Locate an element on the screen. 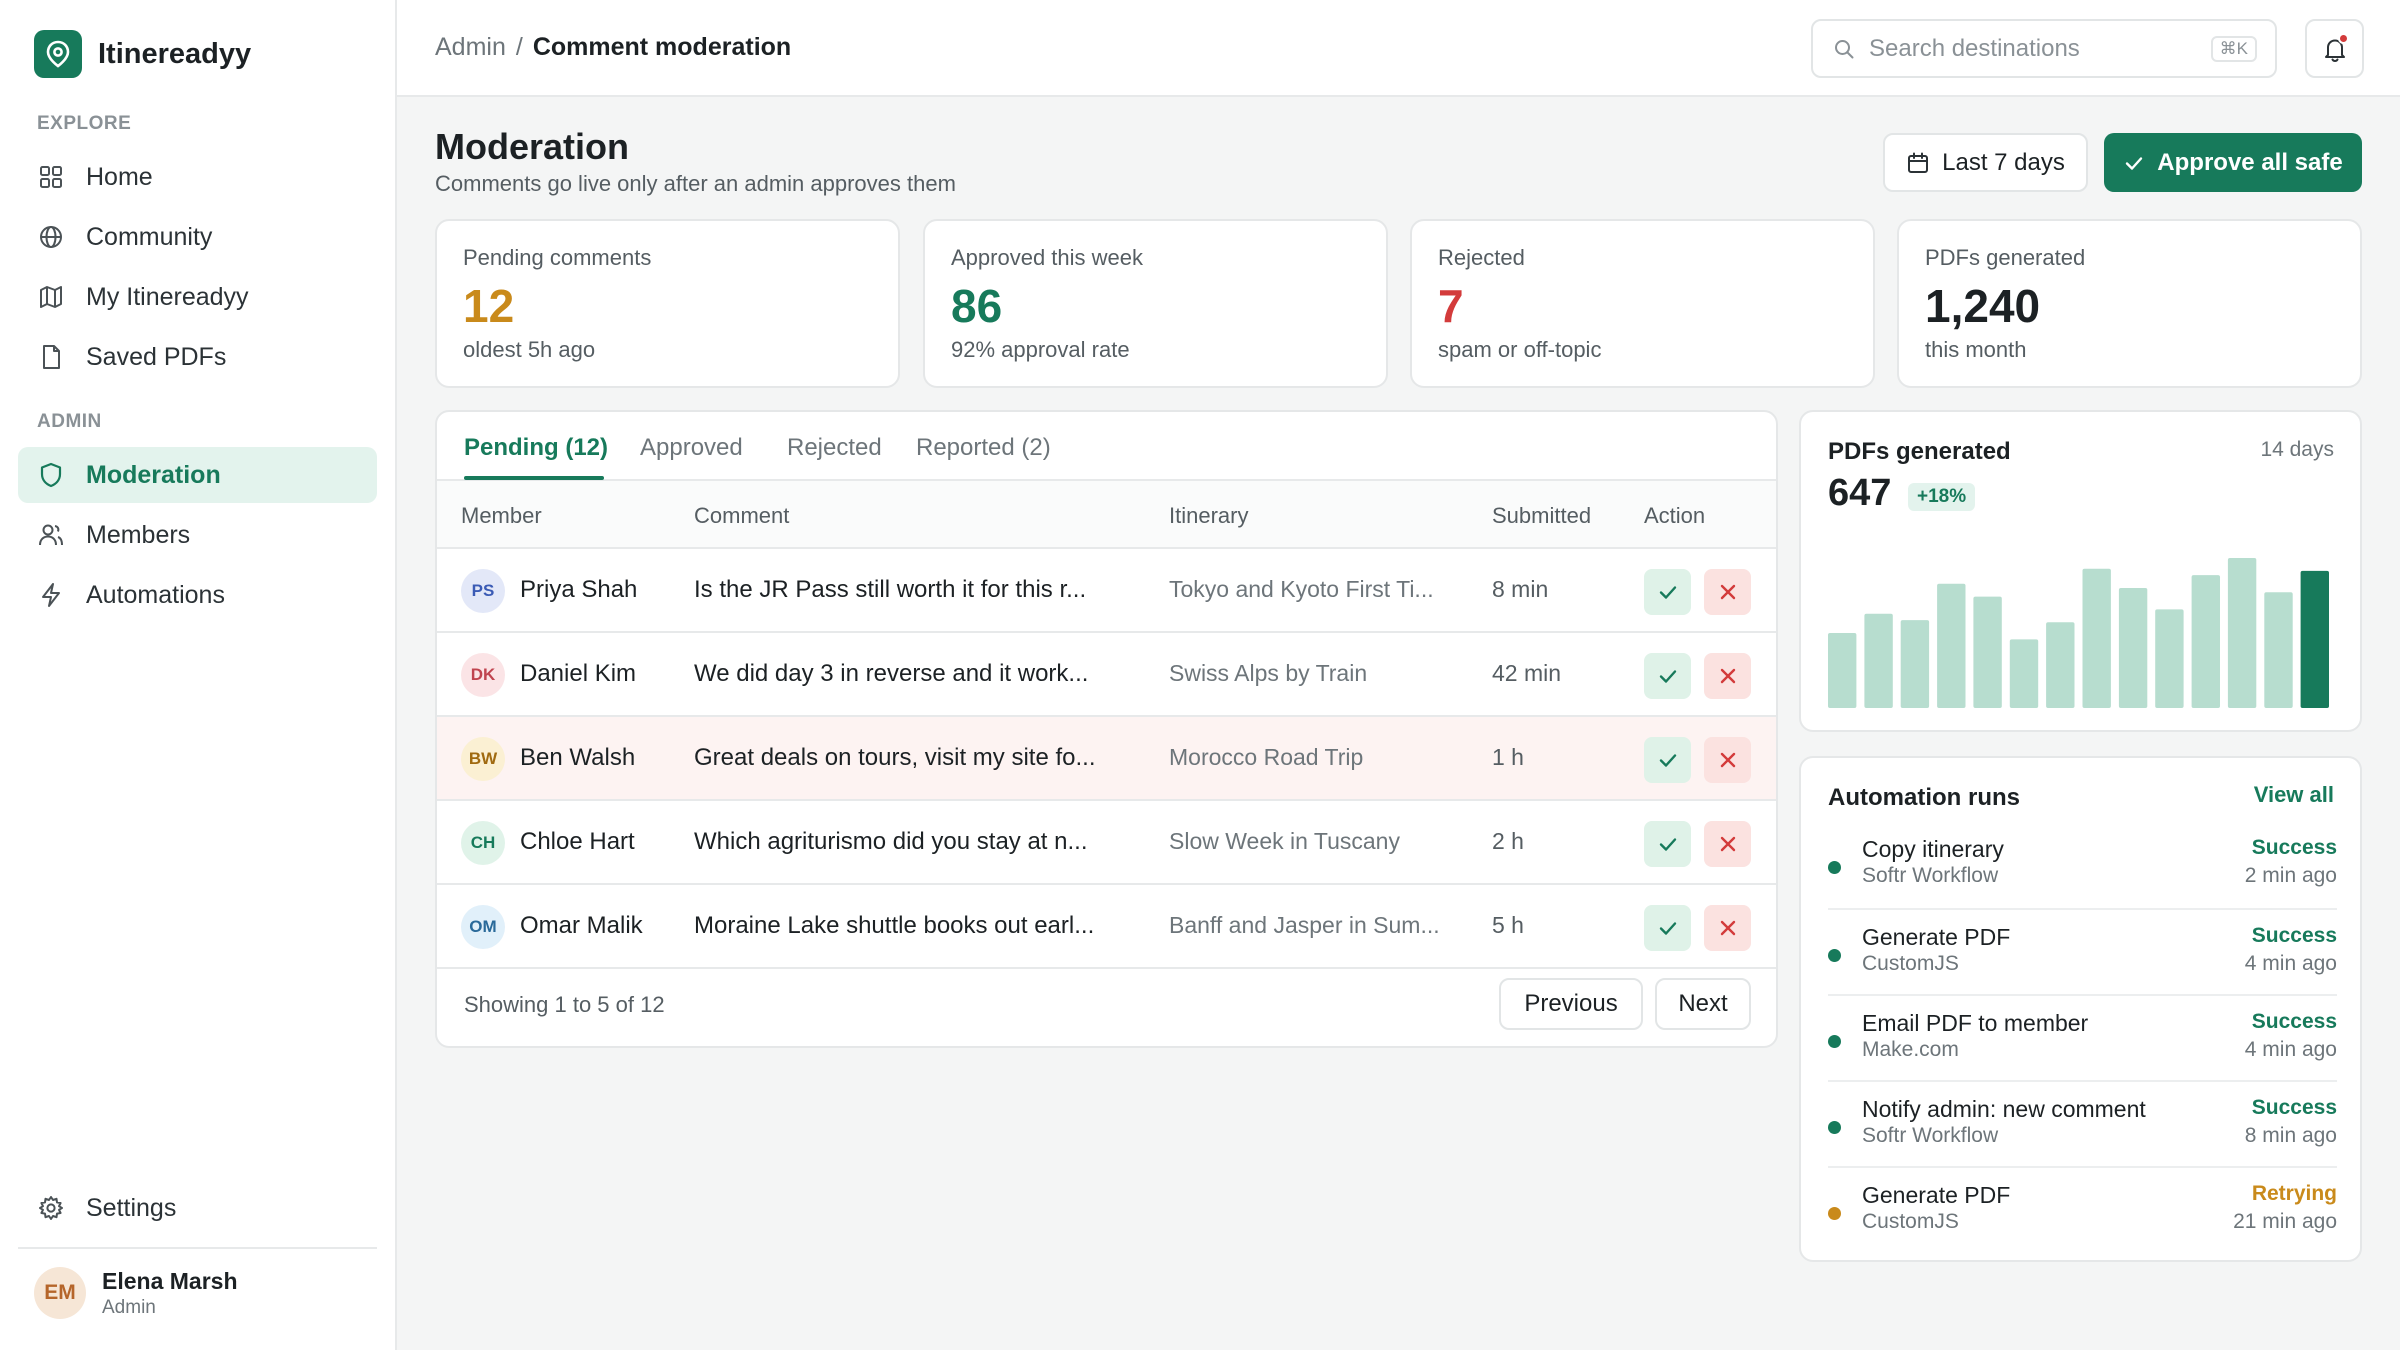  submitted-time: 1 h is located at coordinates (1508, 757).